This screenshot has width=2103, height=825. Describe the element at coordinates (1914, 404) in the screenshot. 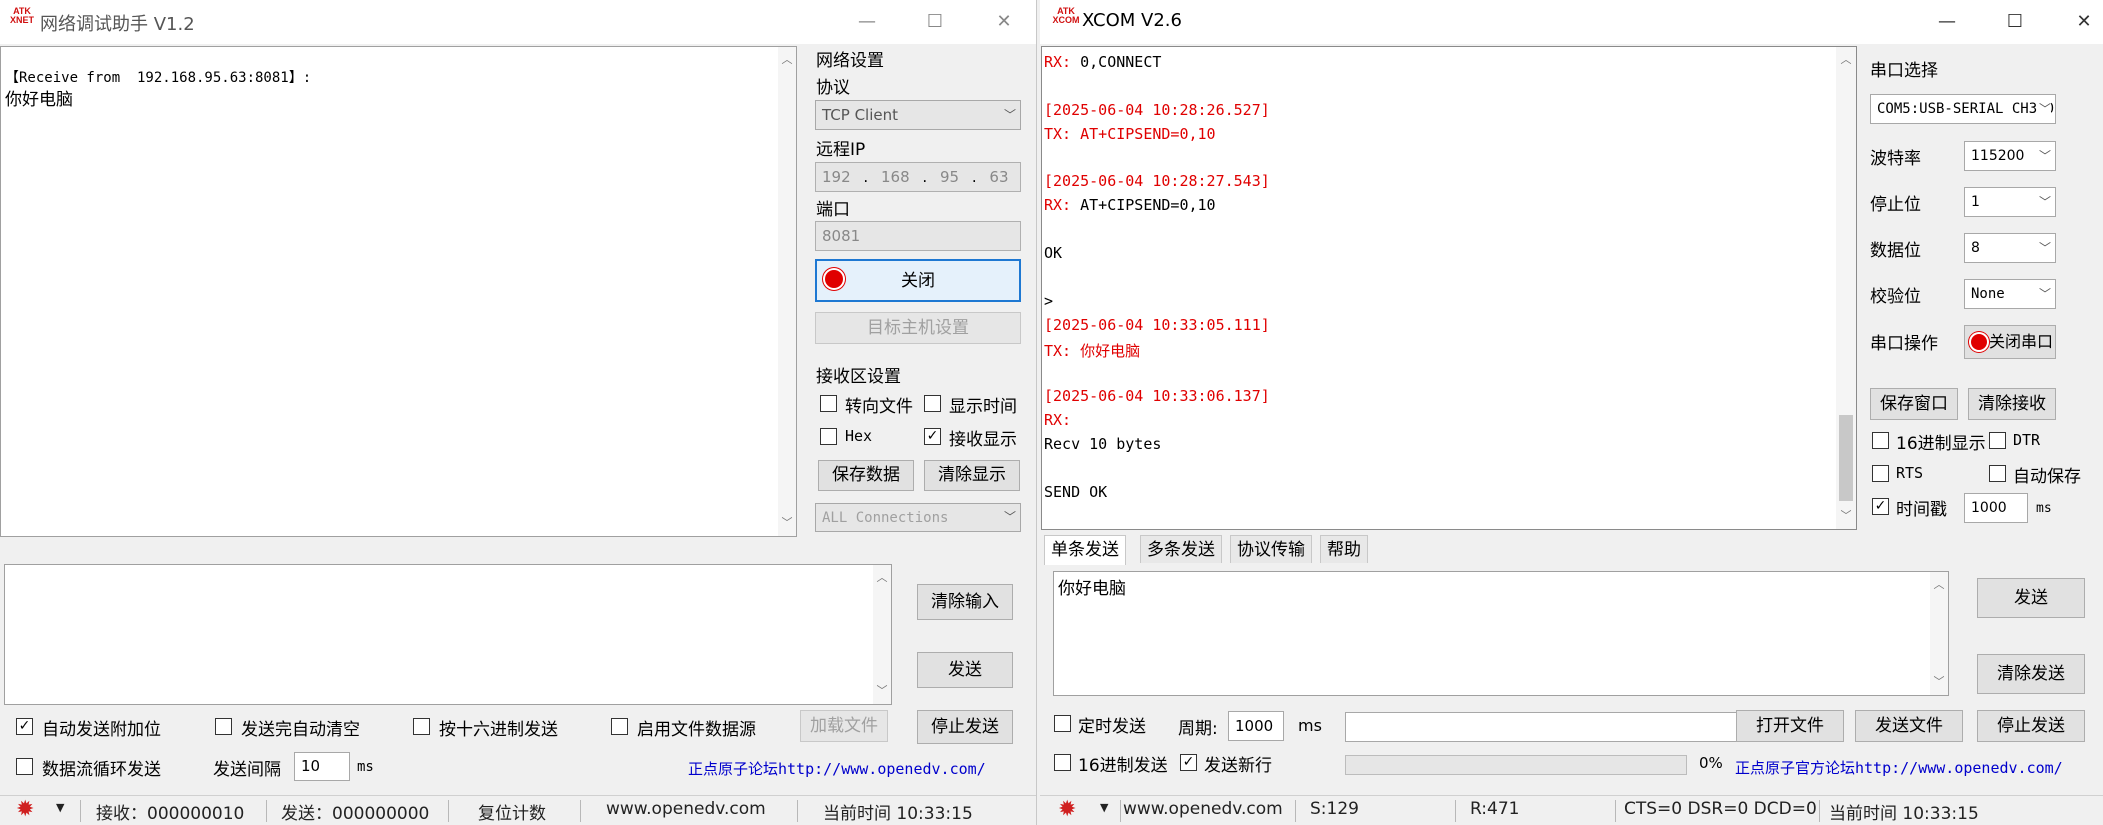

I see `save-window-button: 保存窗口` at that location.